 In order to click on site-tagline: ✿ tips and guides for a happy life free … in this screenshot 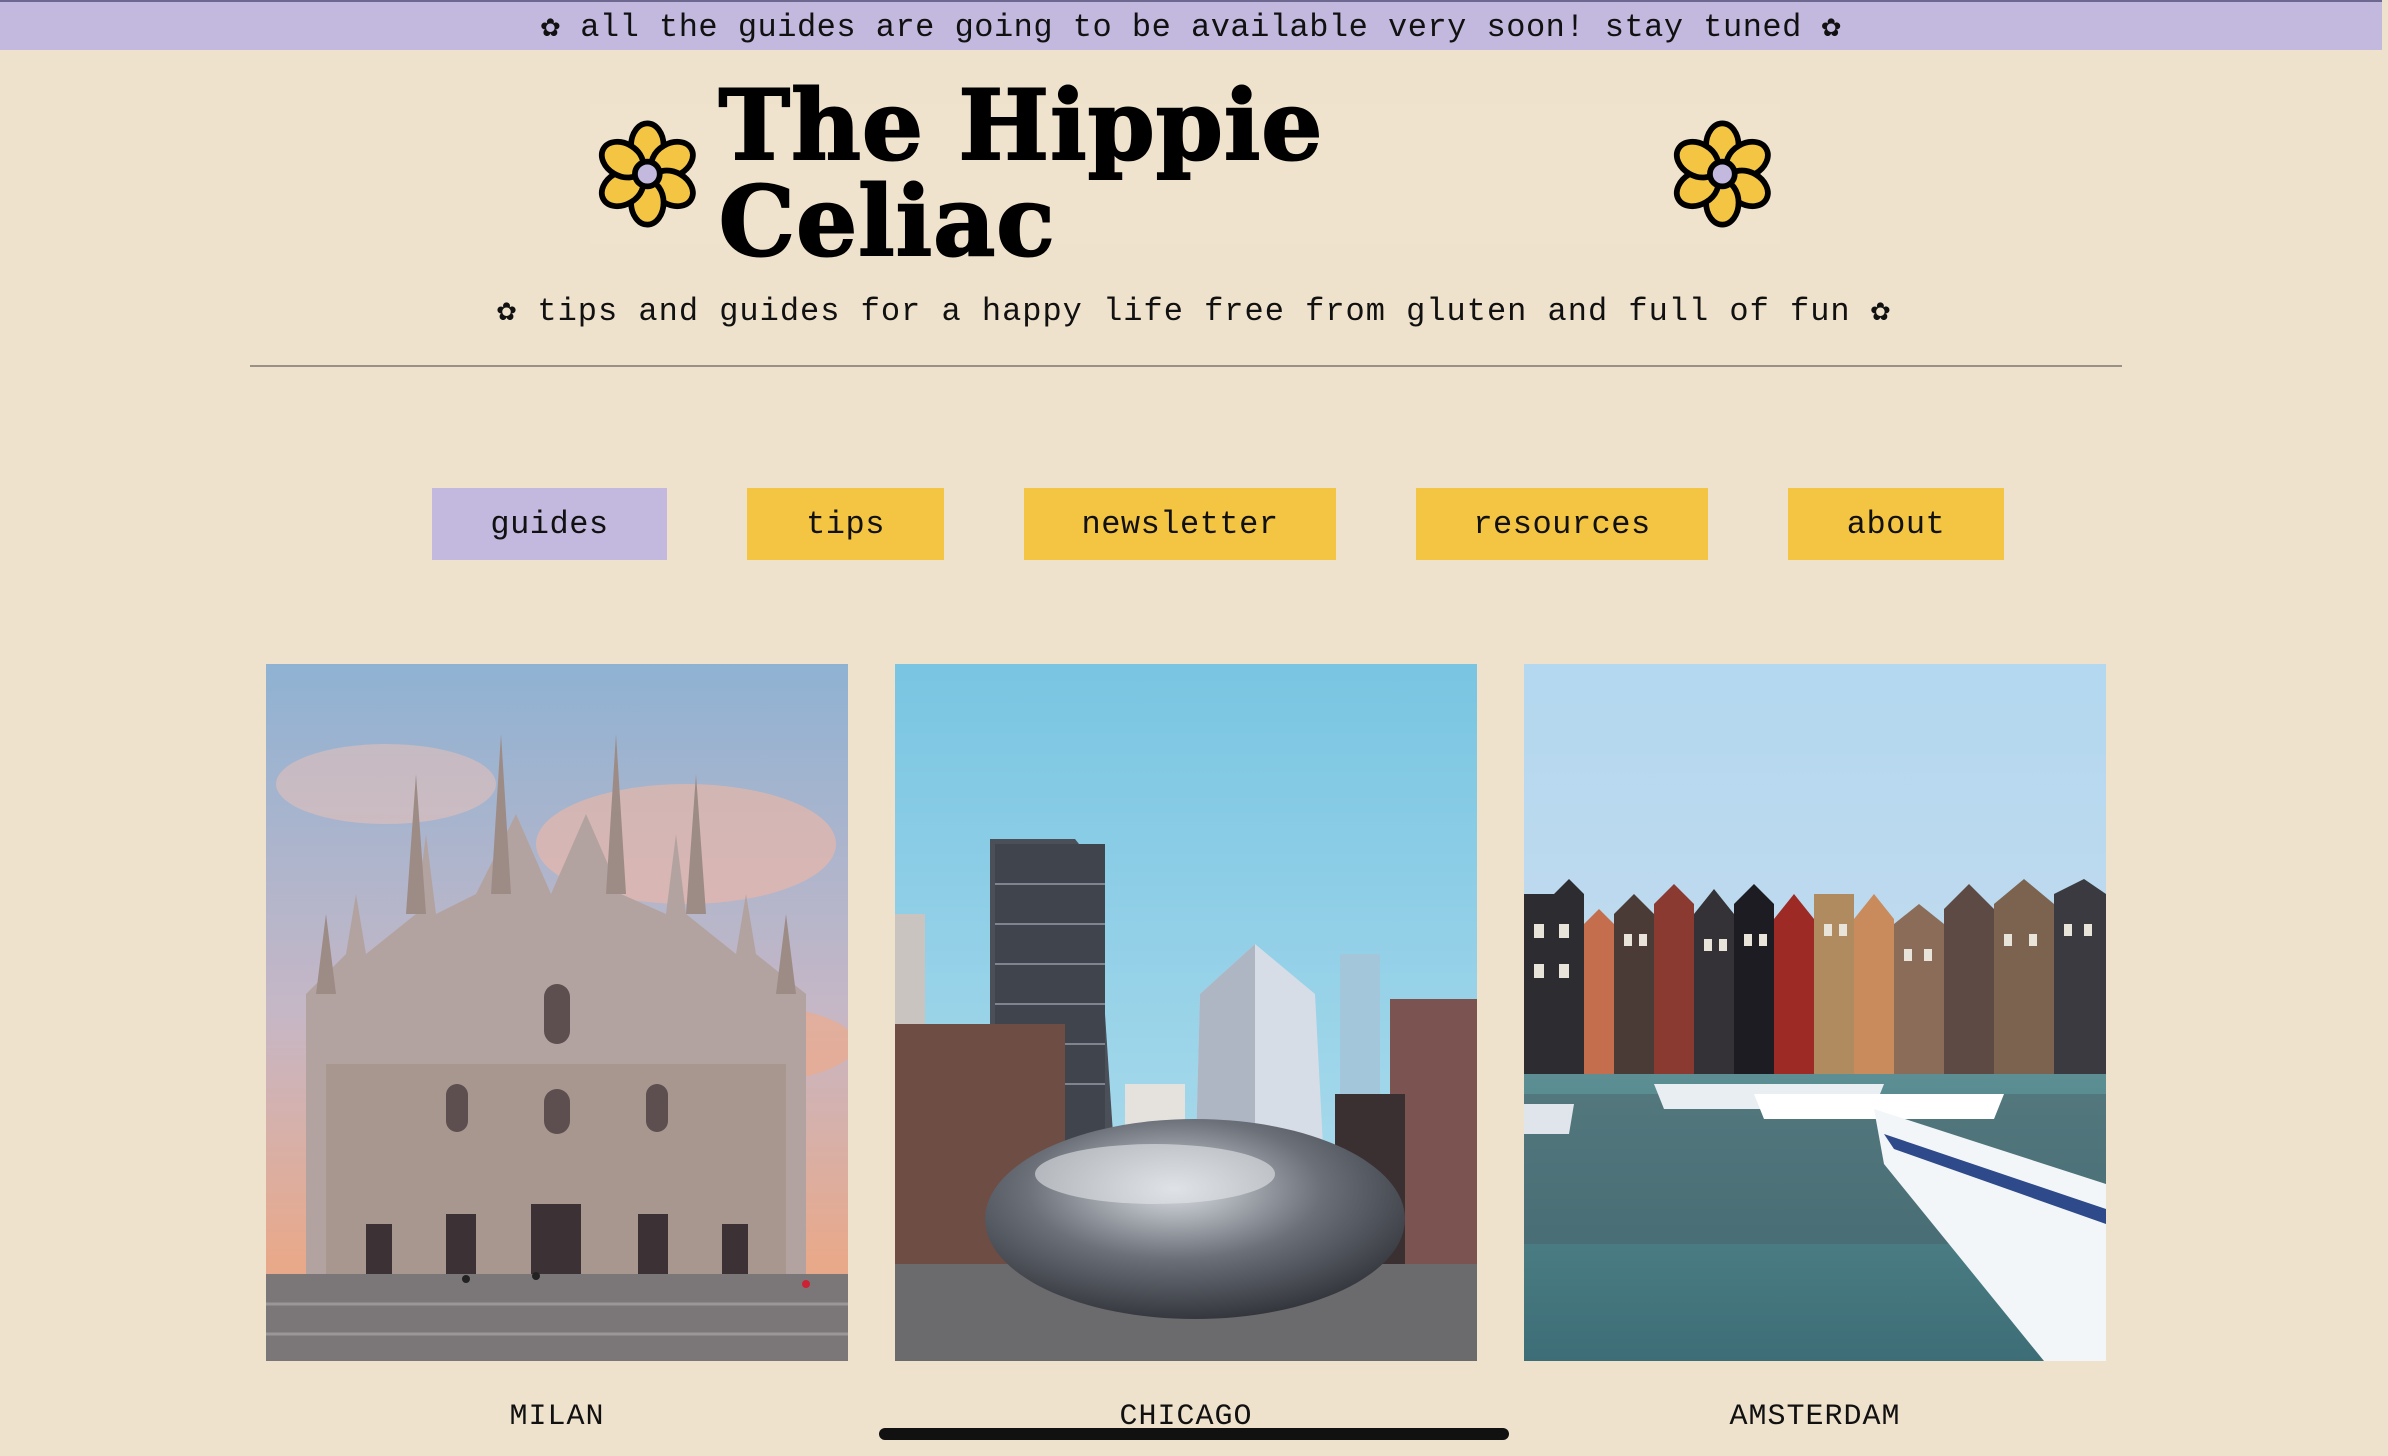, I will do `click(1194, 311)`.